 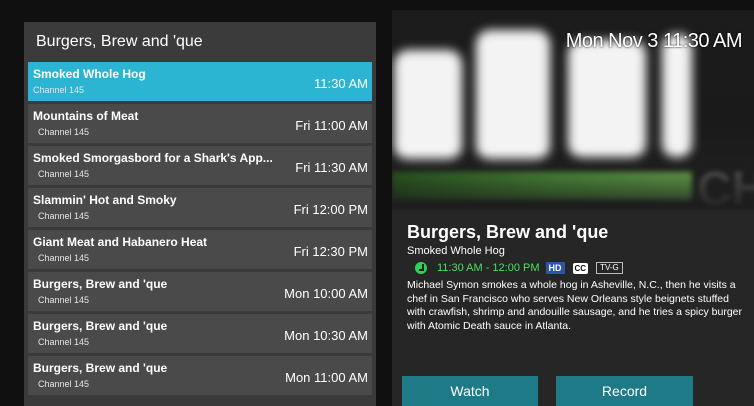 I want to click on episode-row-time: Mon 10:00 AM, so click(x=326, y=293).